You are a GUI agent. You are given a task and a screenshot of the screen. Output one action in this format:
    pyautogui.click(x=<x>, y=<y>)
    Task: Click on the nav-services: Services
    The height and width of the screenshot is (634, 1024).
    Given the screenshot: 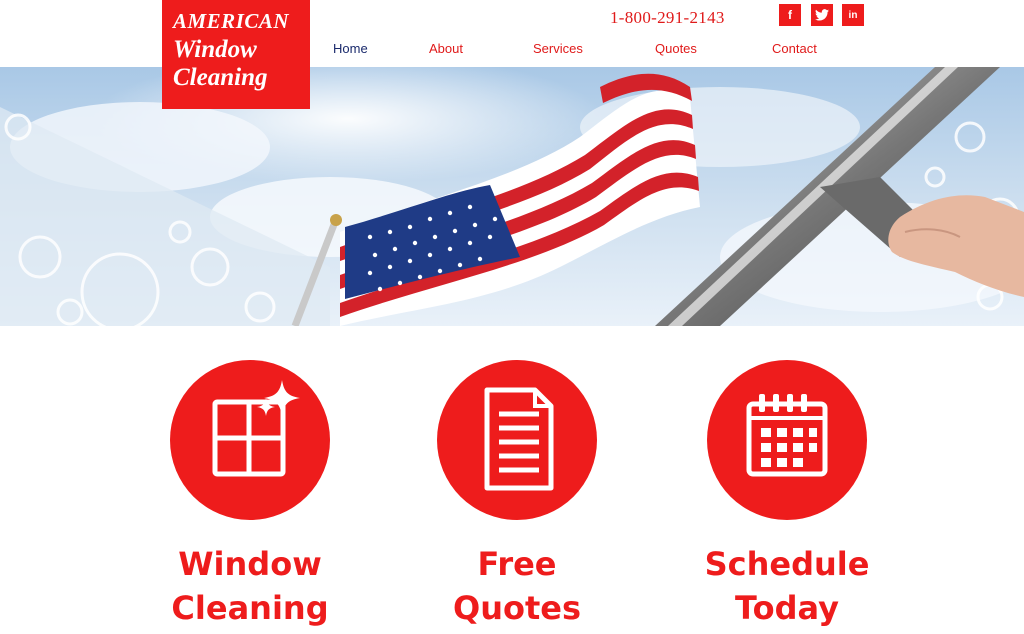 What is the action you would take?
    pyautogui.click(x=558, y=48)
    